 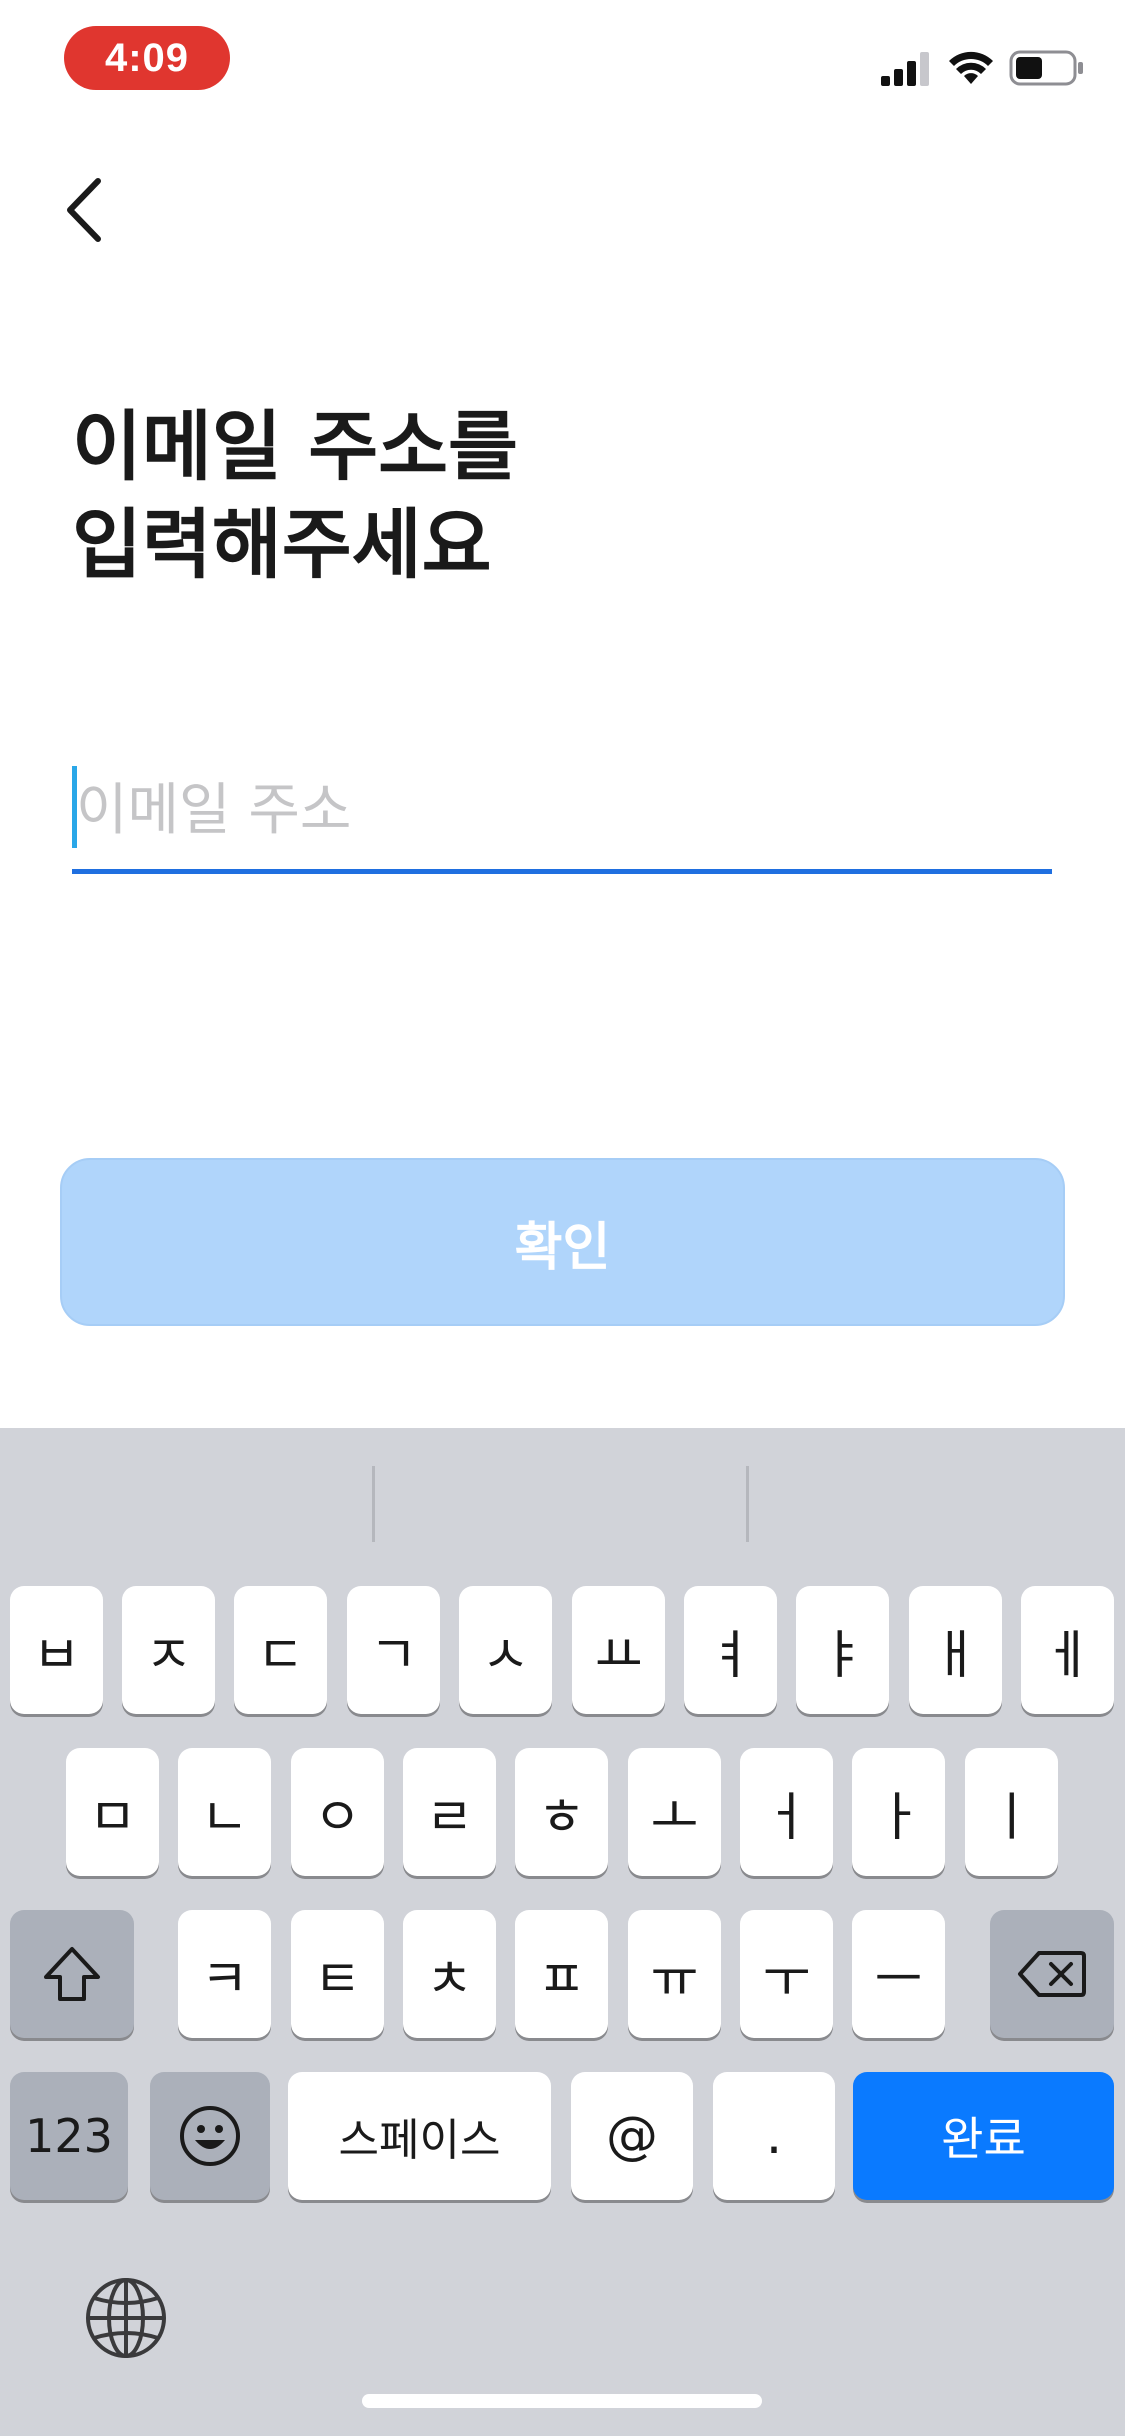 I want to click on emoji-key, so click(x=210, y=2136).